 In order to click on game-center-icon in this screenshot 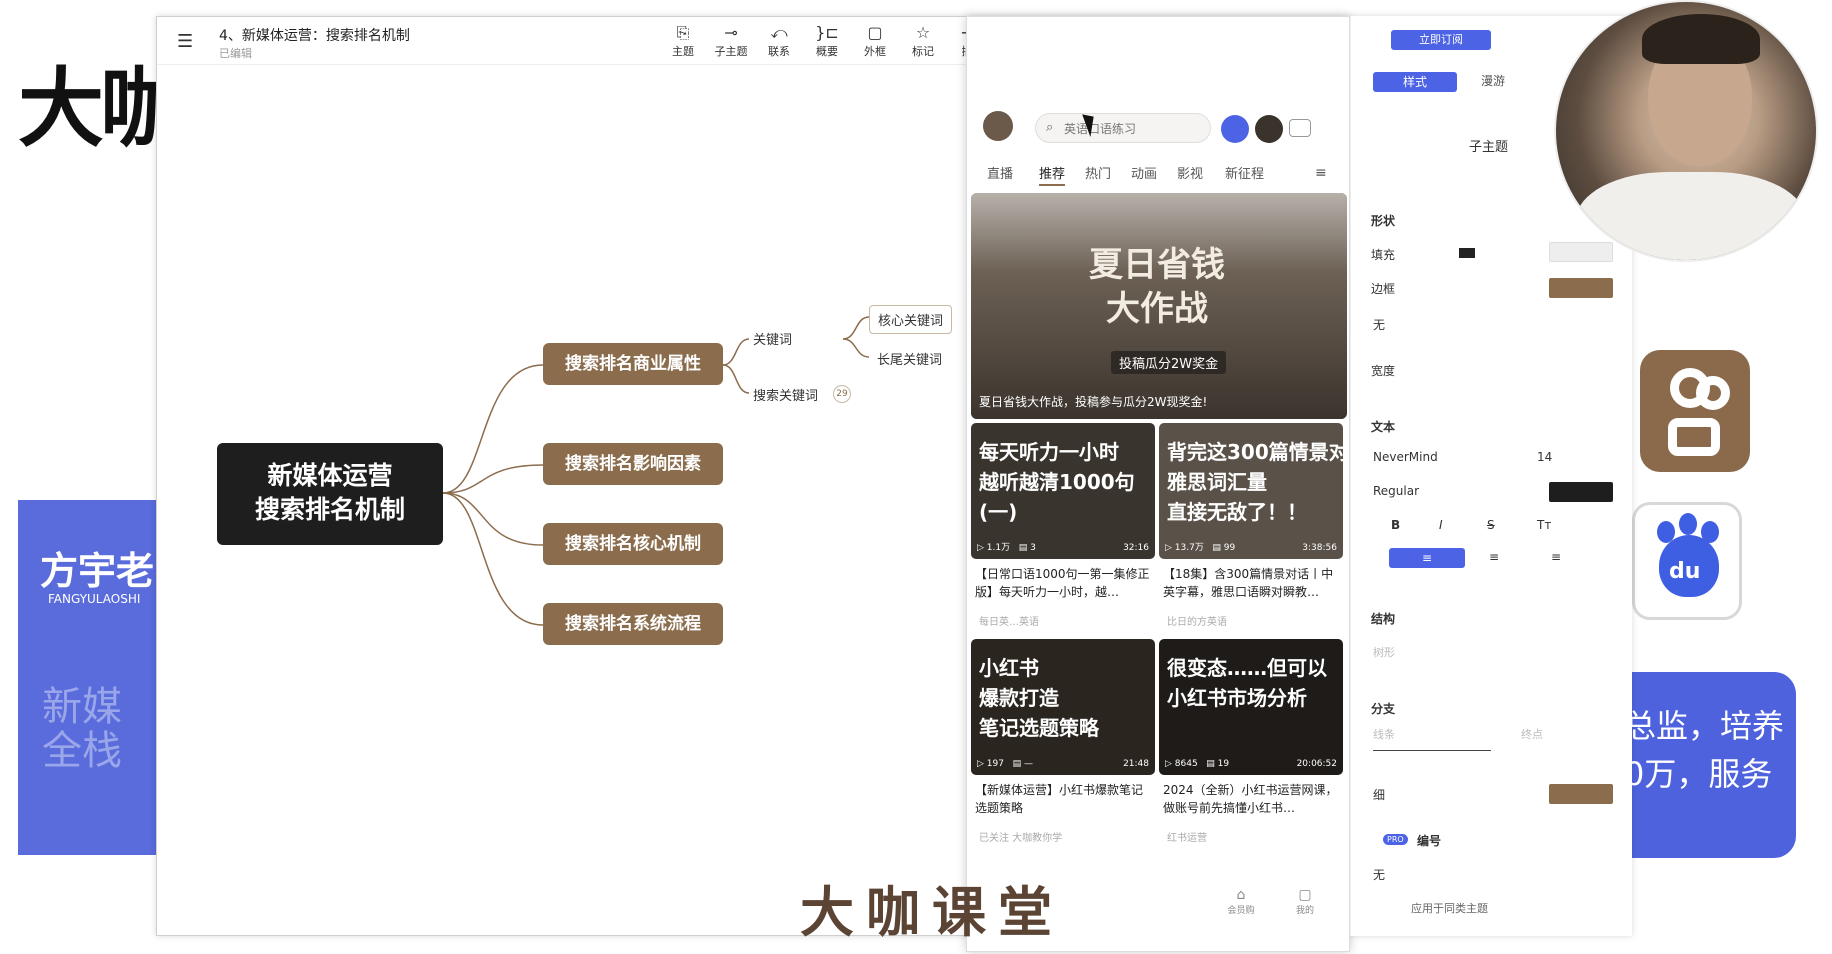, I will do `click(1235, 129)`.